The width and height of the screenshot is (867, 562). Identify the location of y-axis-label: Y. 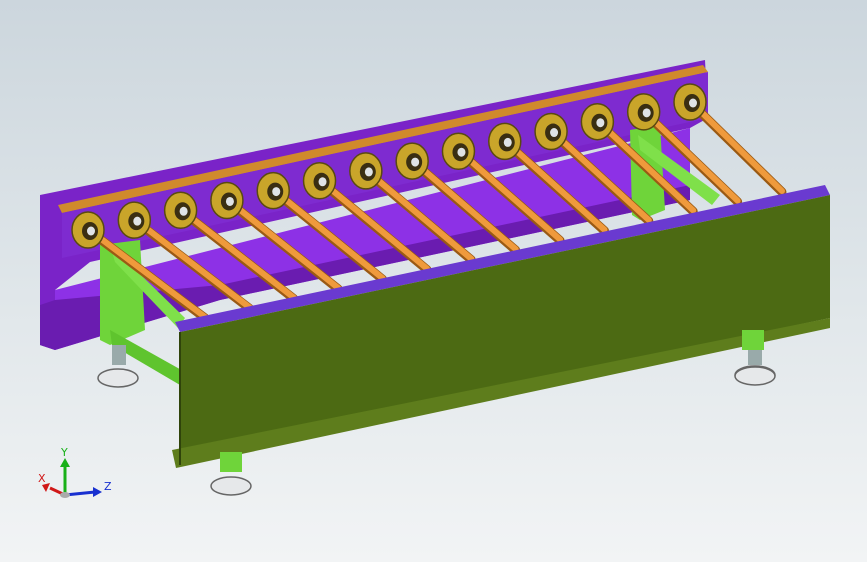
(64, 452).